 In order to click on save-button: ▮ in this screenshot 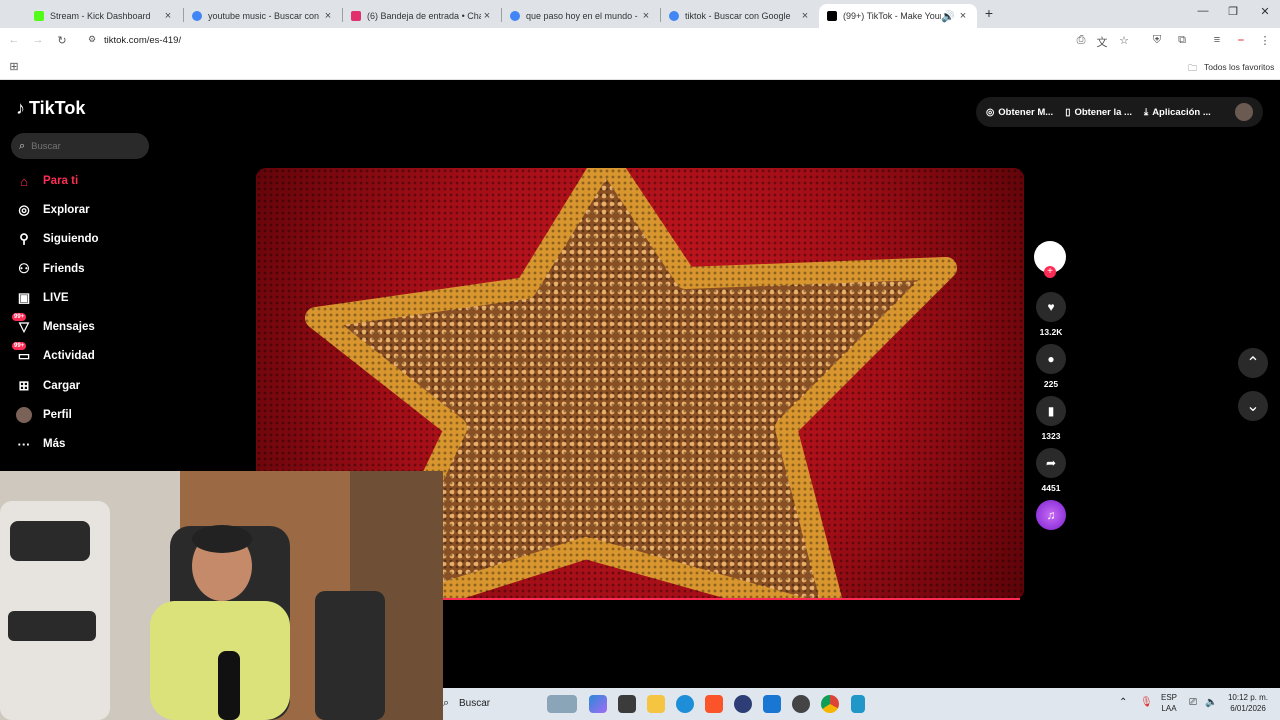, I will do `click(1051, 411)`.